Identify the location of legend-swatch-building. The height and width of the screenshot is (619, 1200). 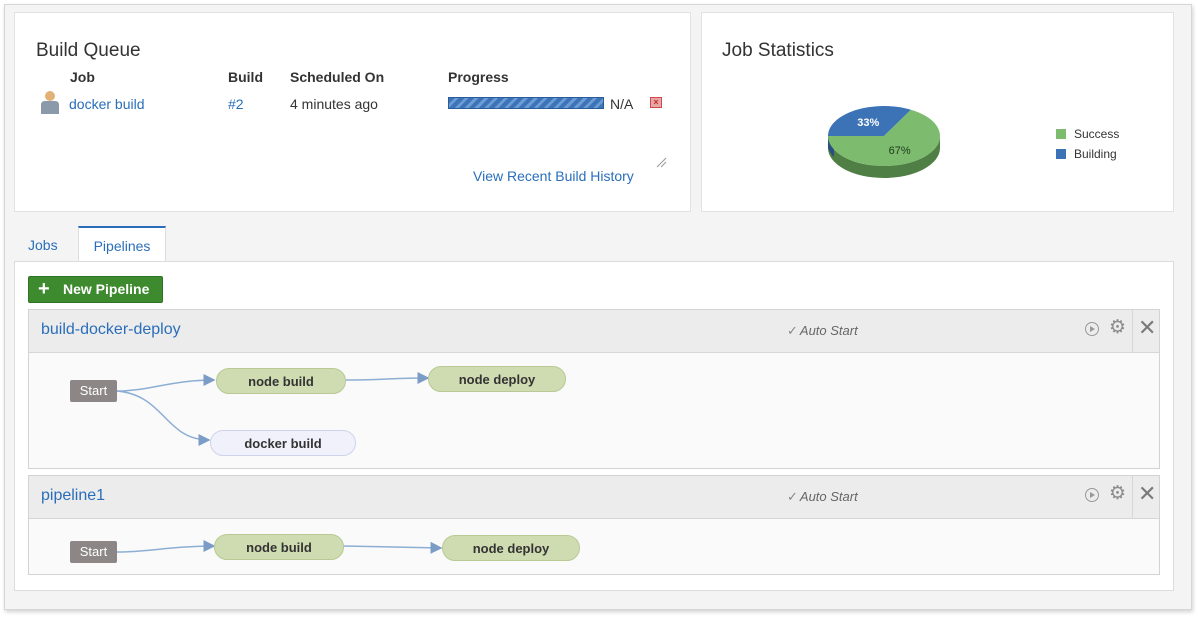
(1061, 154).